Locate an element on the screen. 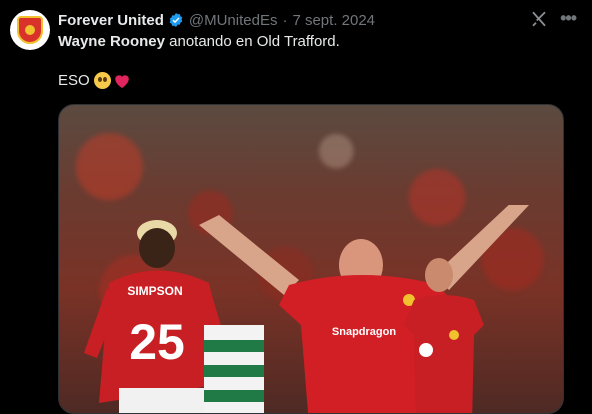 The image size is (592, 414). pleading-face-emoji-icon is located at coordinates (102, 80).